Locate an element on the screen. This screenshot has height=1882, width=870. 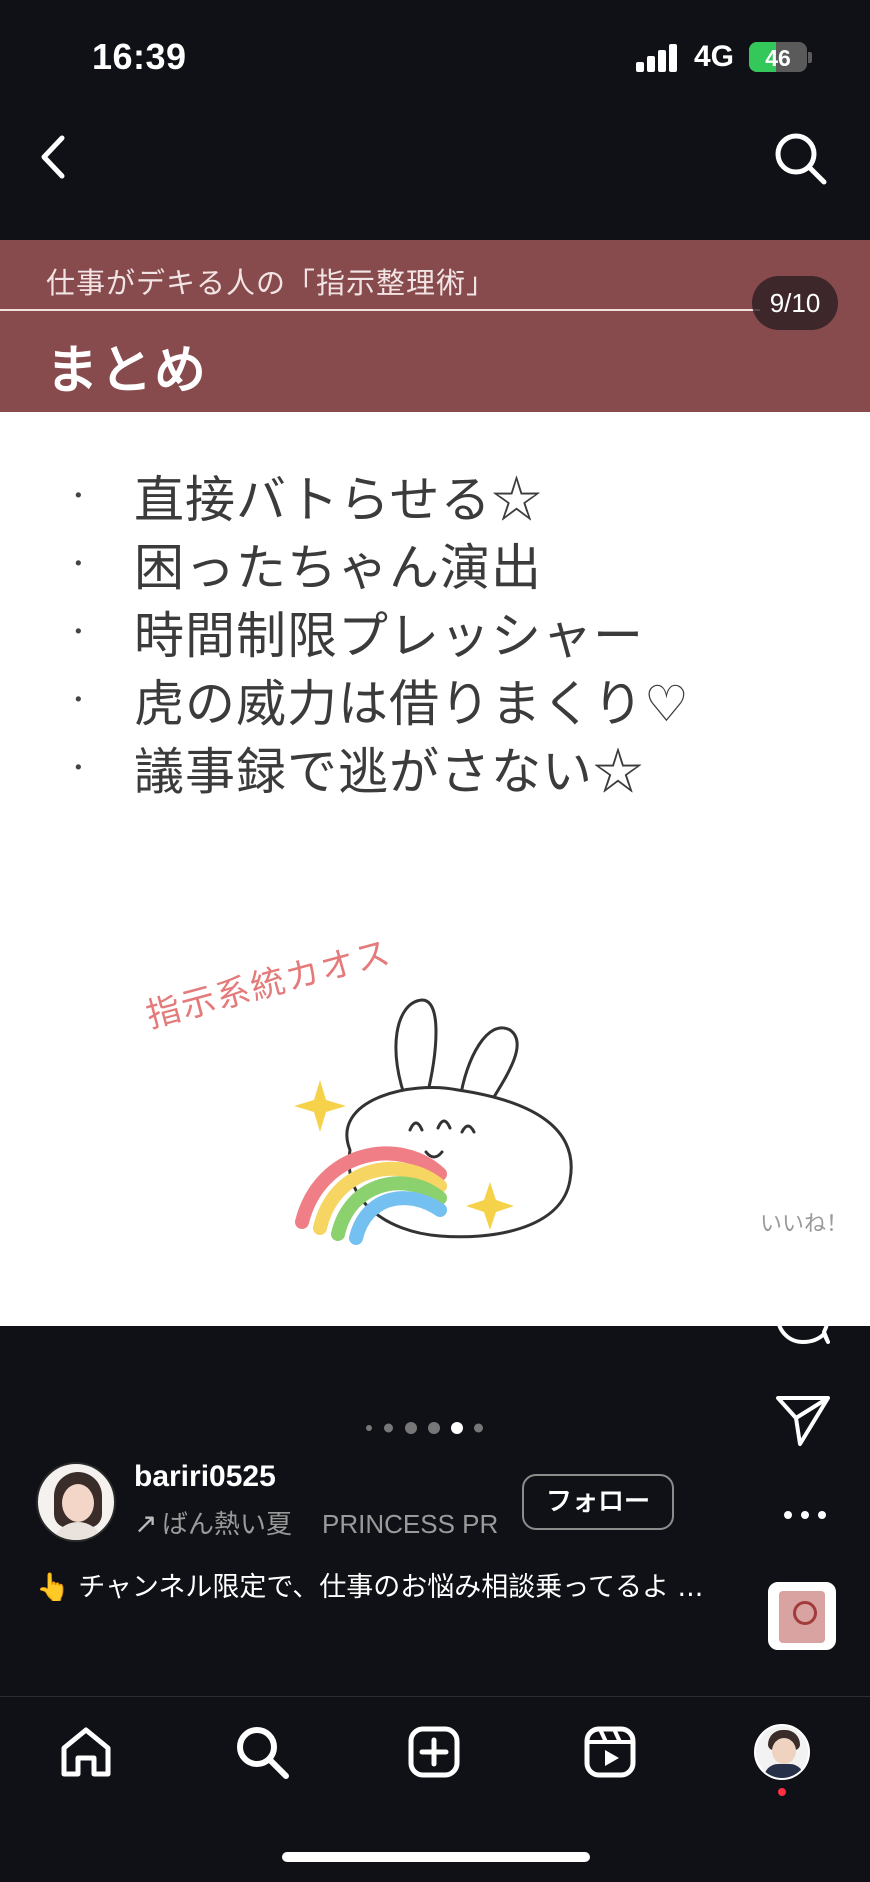
create-icon is located at coordinates (434, 1752).